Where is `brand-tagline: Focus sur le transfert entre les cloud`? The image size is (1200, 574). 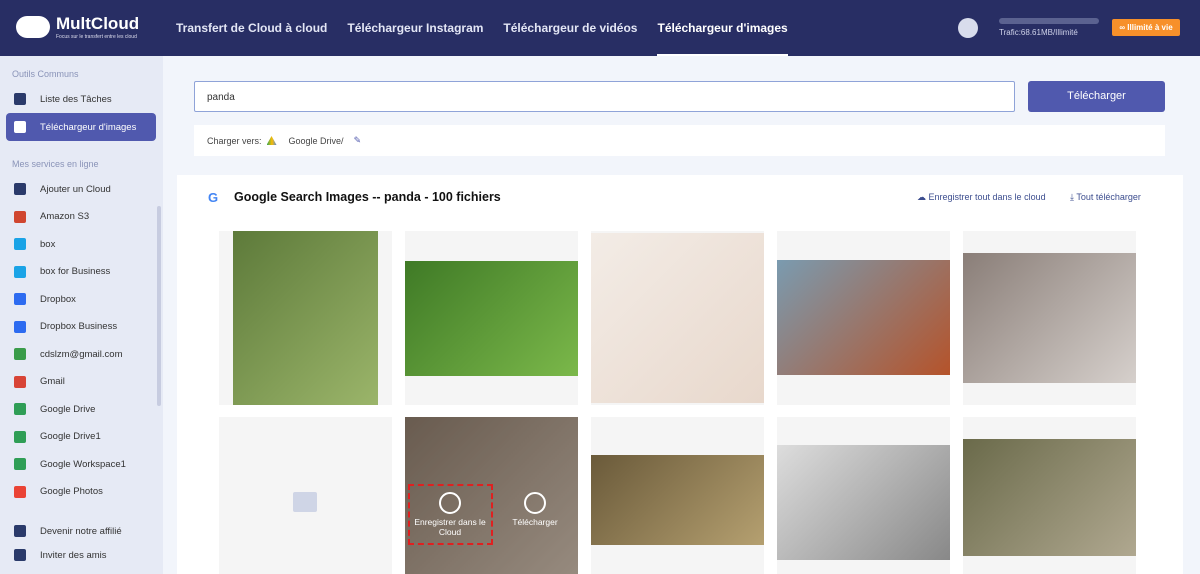
brand-tagline: Focus sur le transfert entre les cloud is located at coordinates (96, 37).